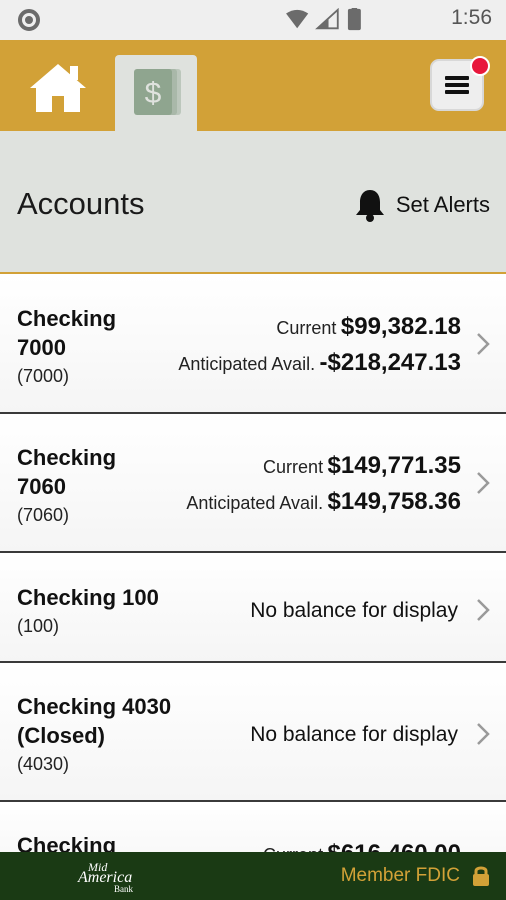  I want to click on tab-accounts: $, so click(156, 93).